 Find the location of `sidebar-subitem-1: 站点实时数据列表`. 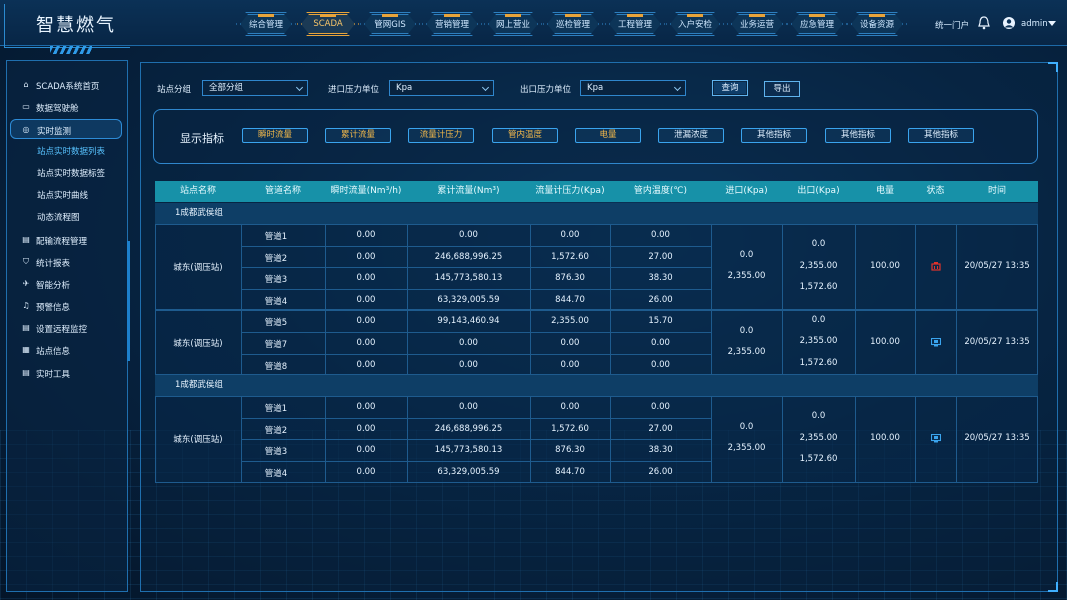

sidebar-subitem-1: 站点实时数据列表 is located at coordinates (71, 151).